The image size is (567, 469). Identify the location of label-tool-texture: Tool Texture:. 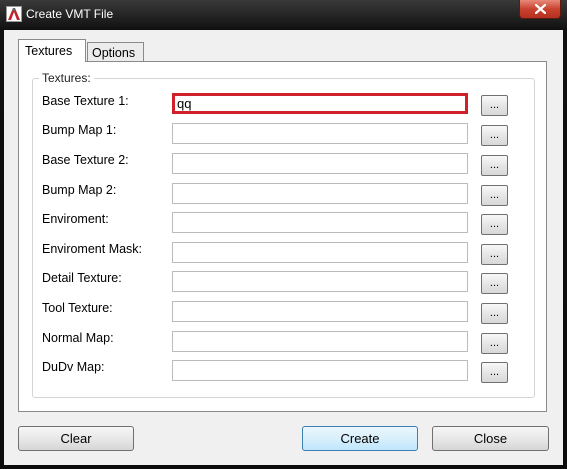
(77, 308).